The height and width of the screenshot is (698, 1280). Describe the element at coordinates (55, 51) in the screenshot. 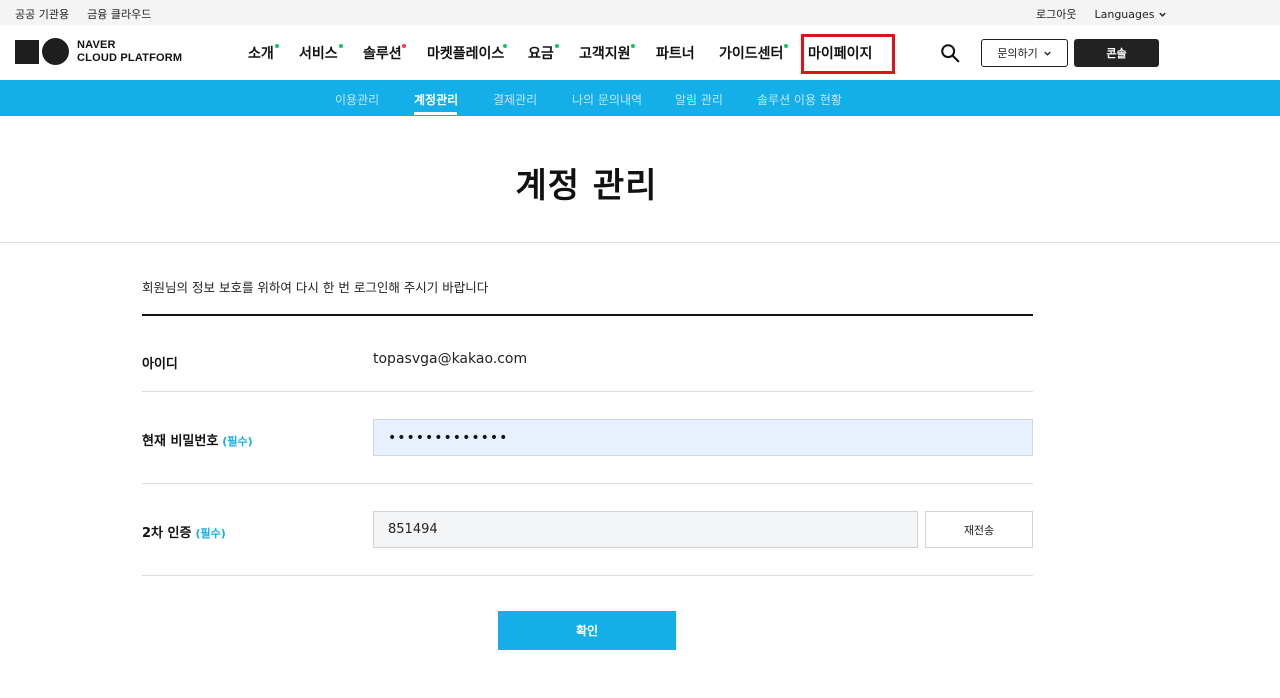

I see `logo-circle-mark` at that location.